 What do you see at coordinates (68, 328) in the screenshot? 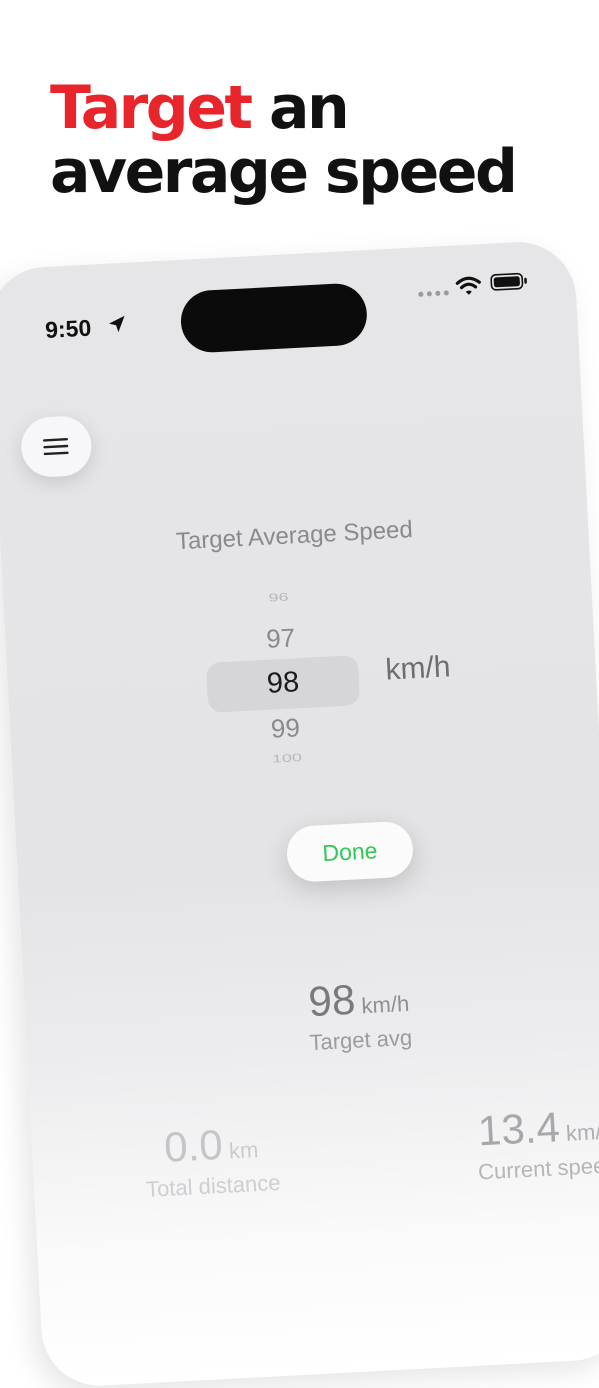
I see `status-time: 9:50` at bounding box center [68, 328].